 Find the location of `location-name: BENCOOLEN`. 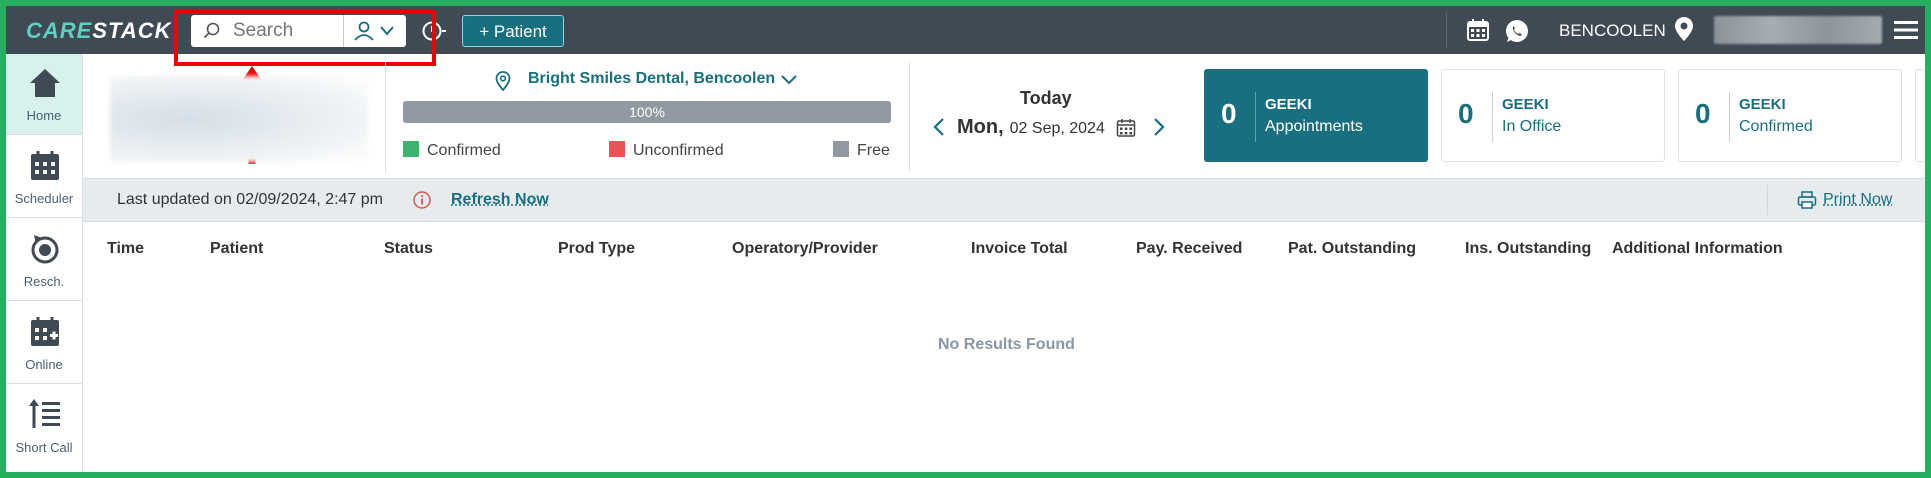

location-name: BENCOOLEN is located at coordinates (1612, 31).